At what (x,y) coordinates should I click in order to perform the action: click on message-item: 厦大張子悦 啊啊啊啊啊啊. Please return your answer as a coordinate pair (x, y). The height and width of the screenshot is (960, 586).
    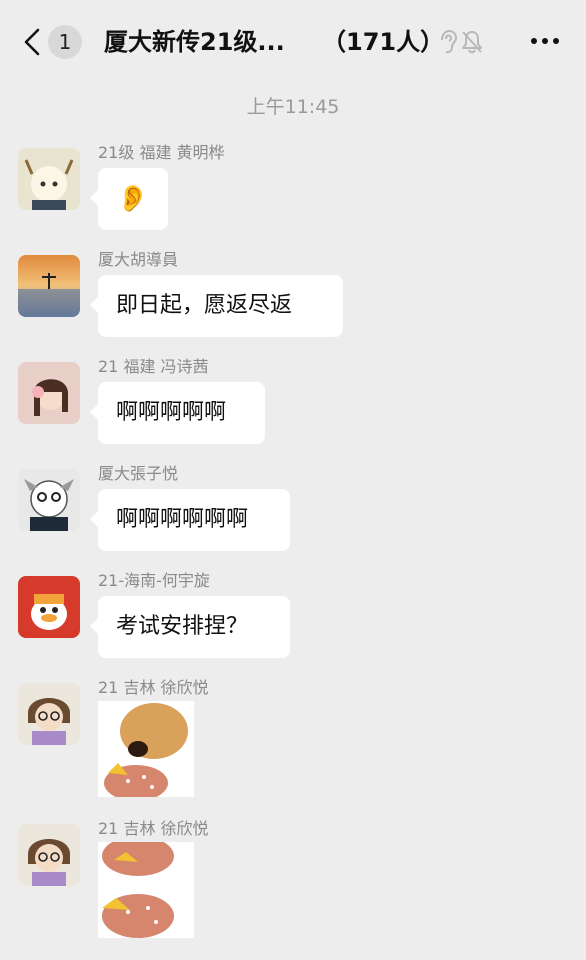
    Looking at the image, I should click on (293, 508).